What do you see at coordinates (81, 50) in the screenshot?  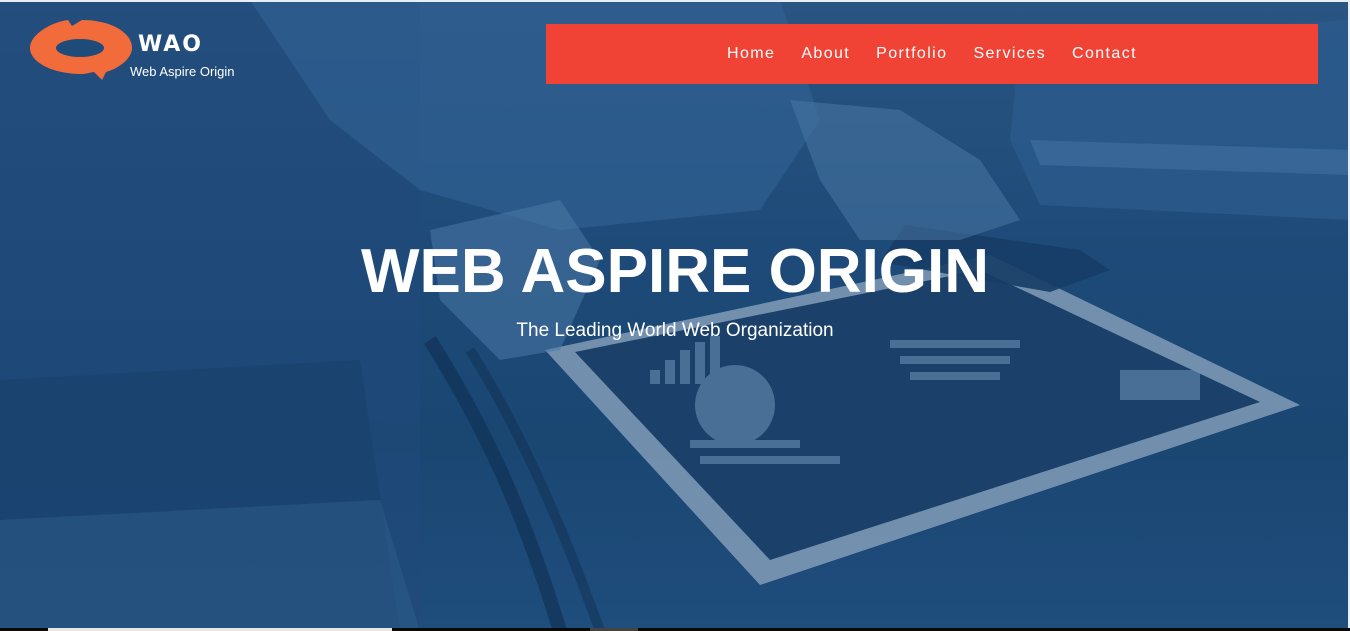 I see `orange-swirl-logo-icon` at bounding box center [81, 50].